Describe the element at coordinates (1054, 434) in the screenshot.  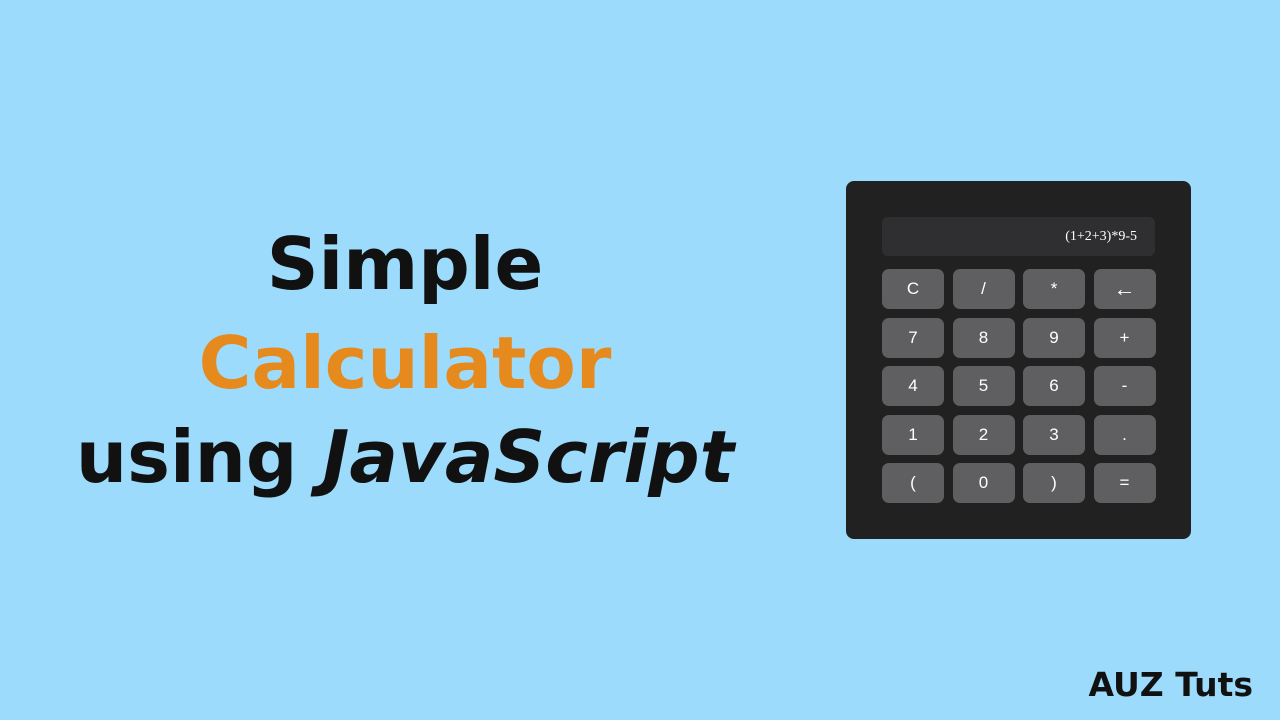
I see `key-3: 3` at that location.